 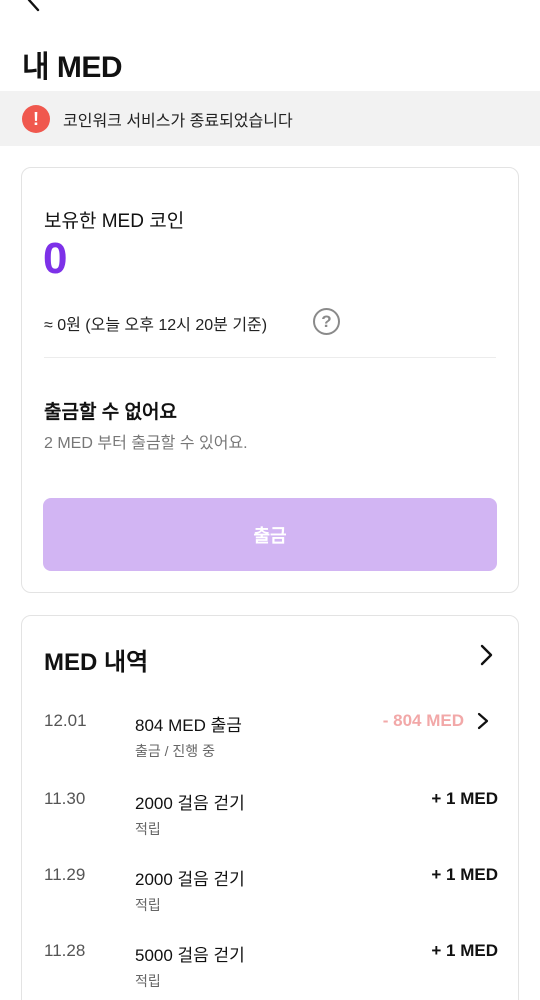 I want to click on back-chevron-icon, so click(x=34, y=7).